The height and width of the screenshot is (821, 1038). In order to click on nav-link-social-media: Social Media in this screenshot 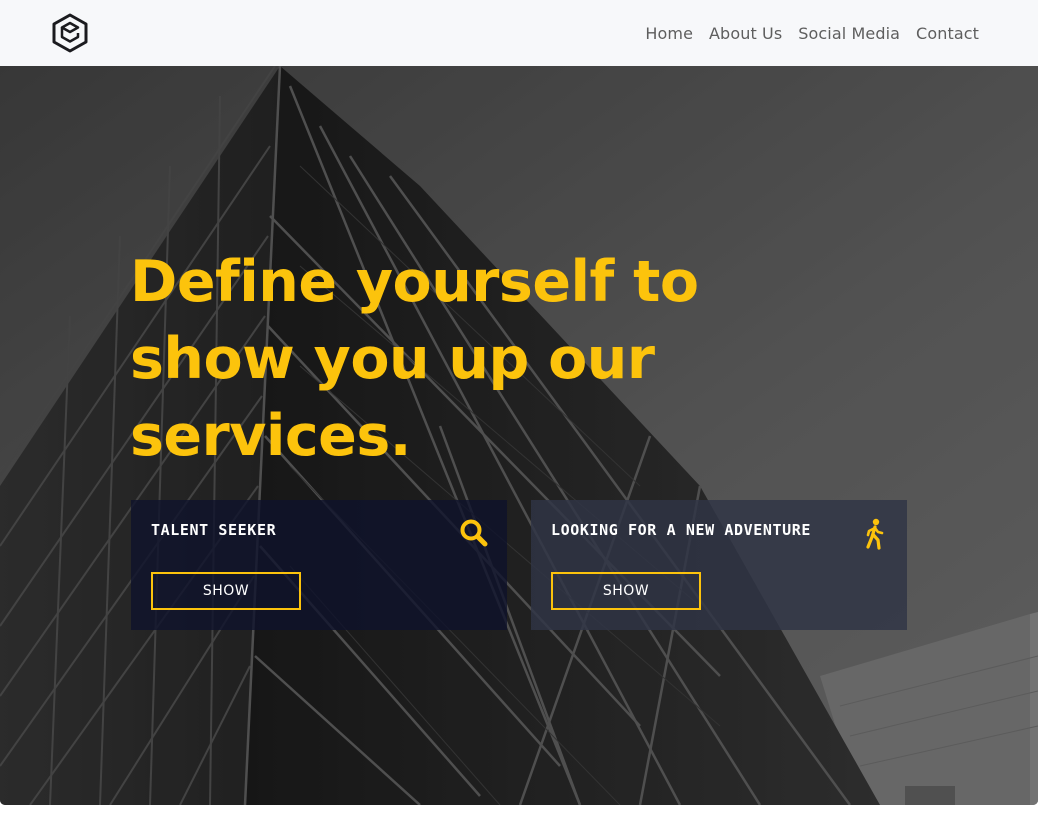, I will do `click(849, 34)`.